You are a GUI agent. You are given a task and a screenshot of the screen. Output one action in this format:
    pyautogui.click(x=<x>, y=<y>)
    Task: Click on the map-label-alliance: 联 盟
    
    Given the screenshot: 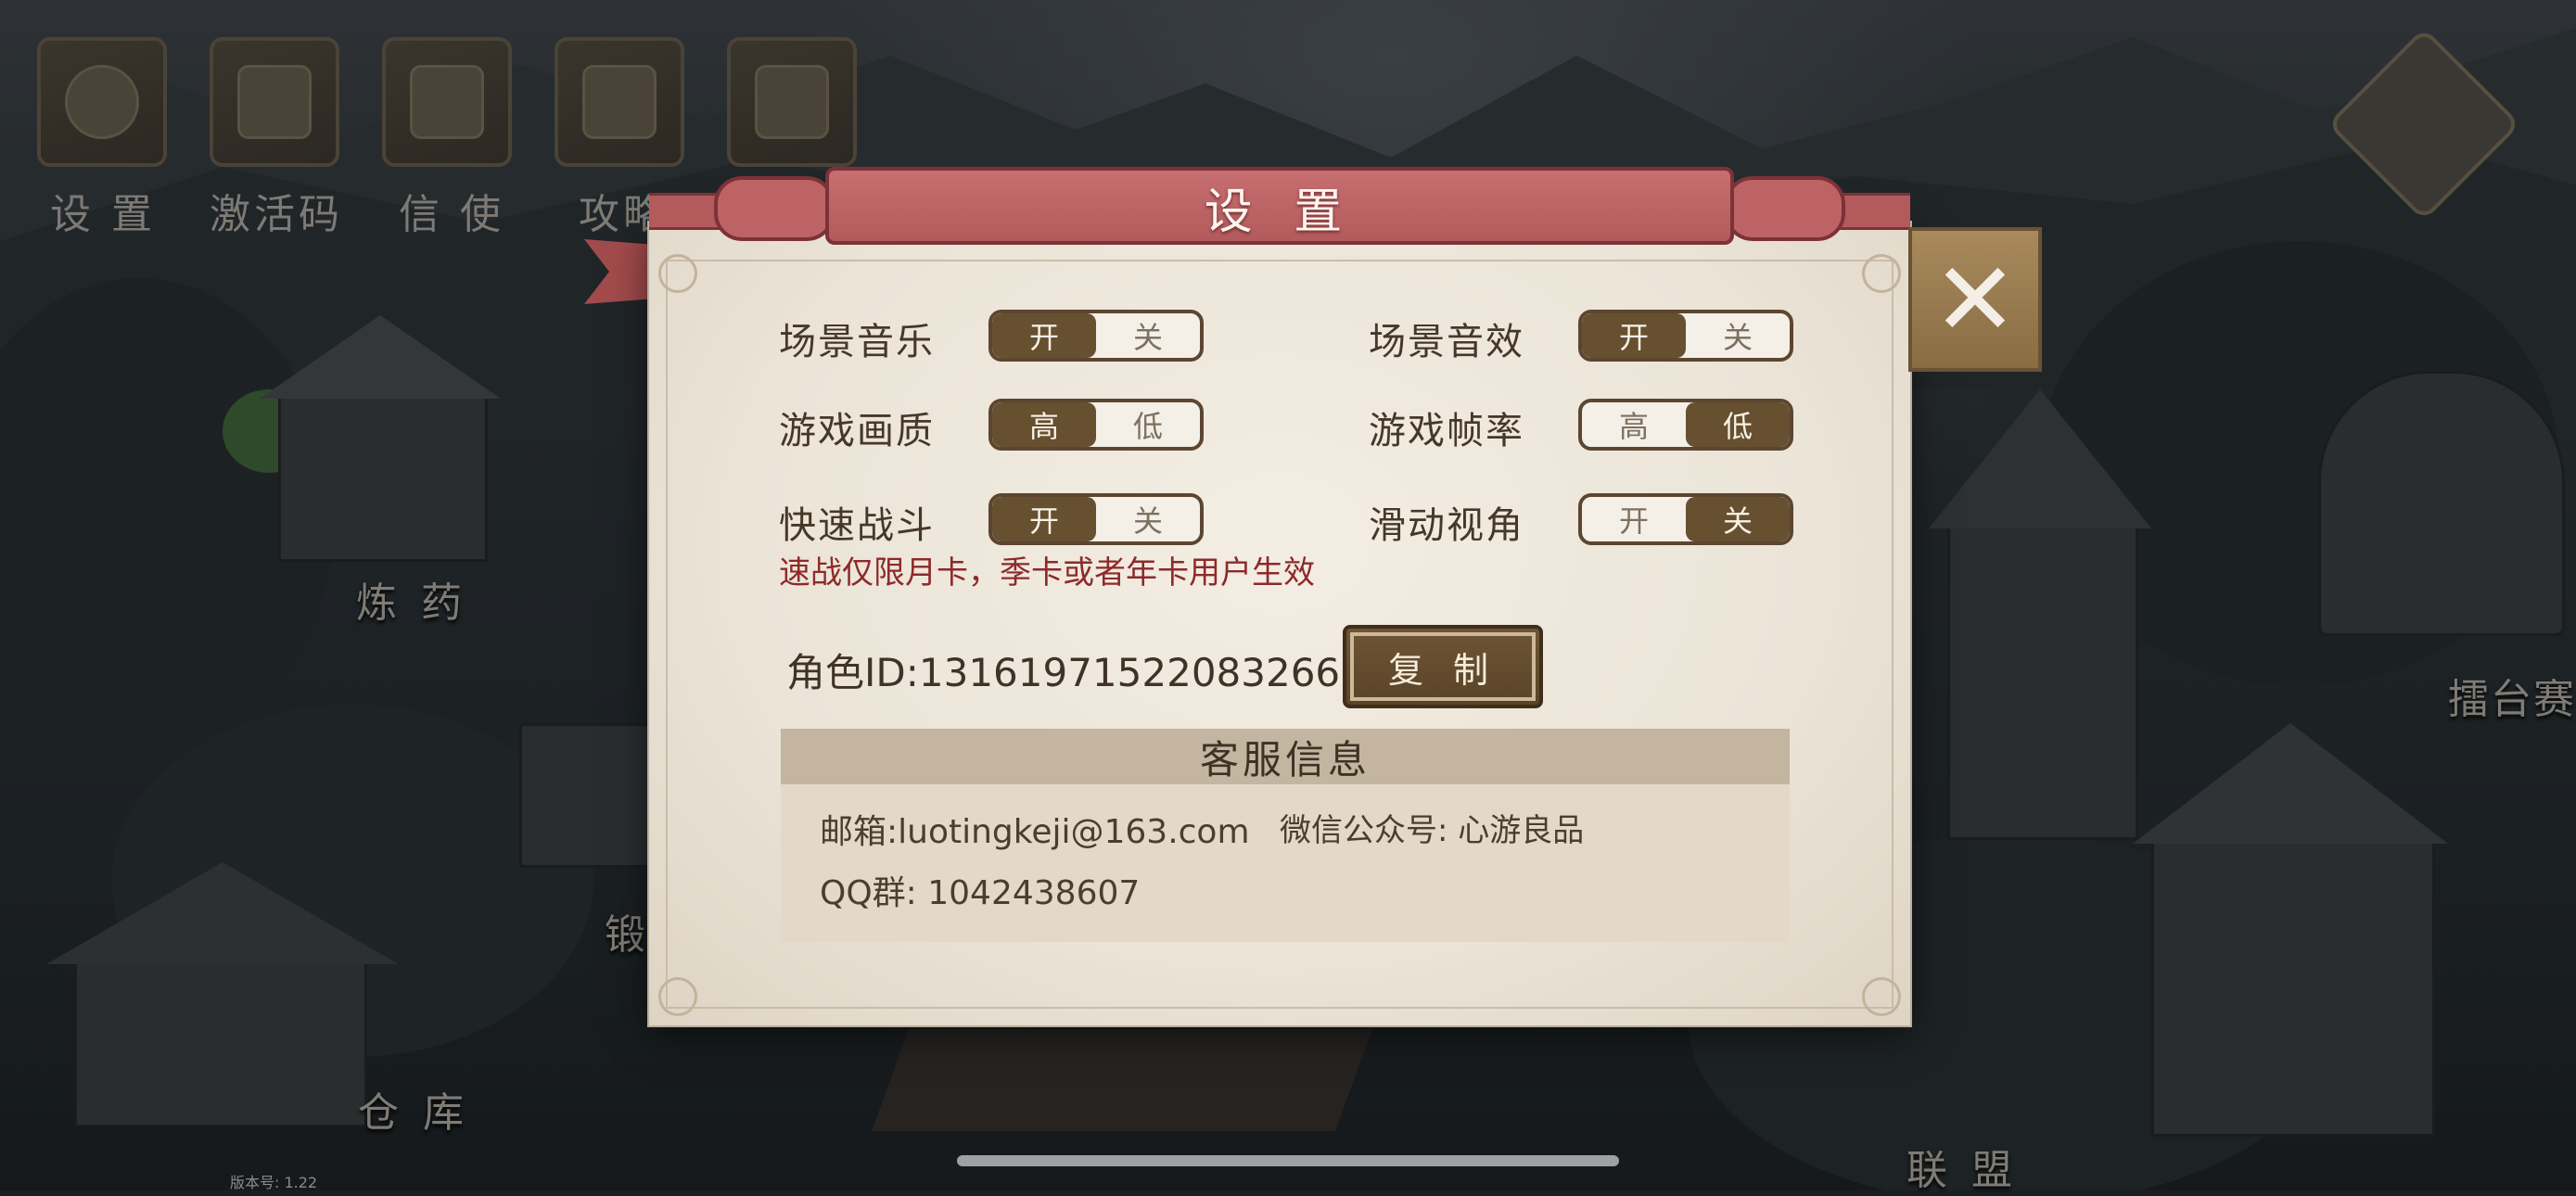 What is the action you would take?
    pyautogui.click(x=1962, y=1166)
    